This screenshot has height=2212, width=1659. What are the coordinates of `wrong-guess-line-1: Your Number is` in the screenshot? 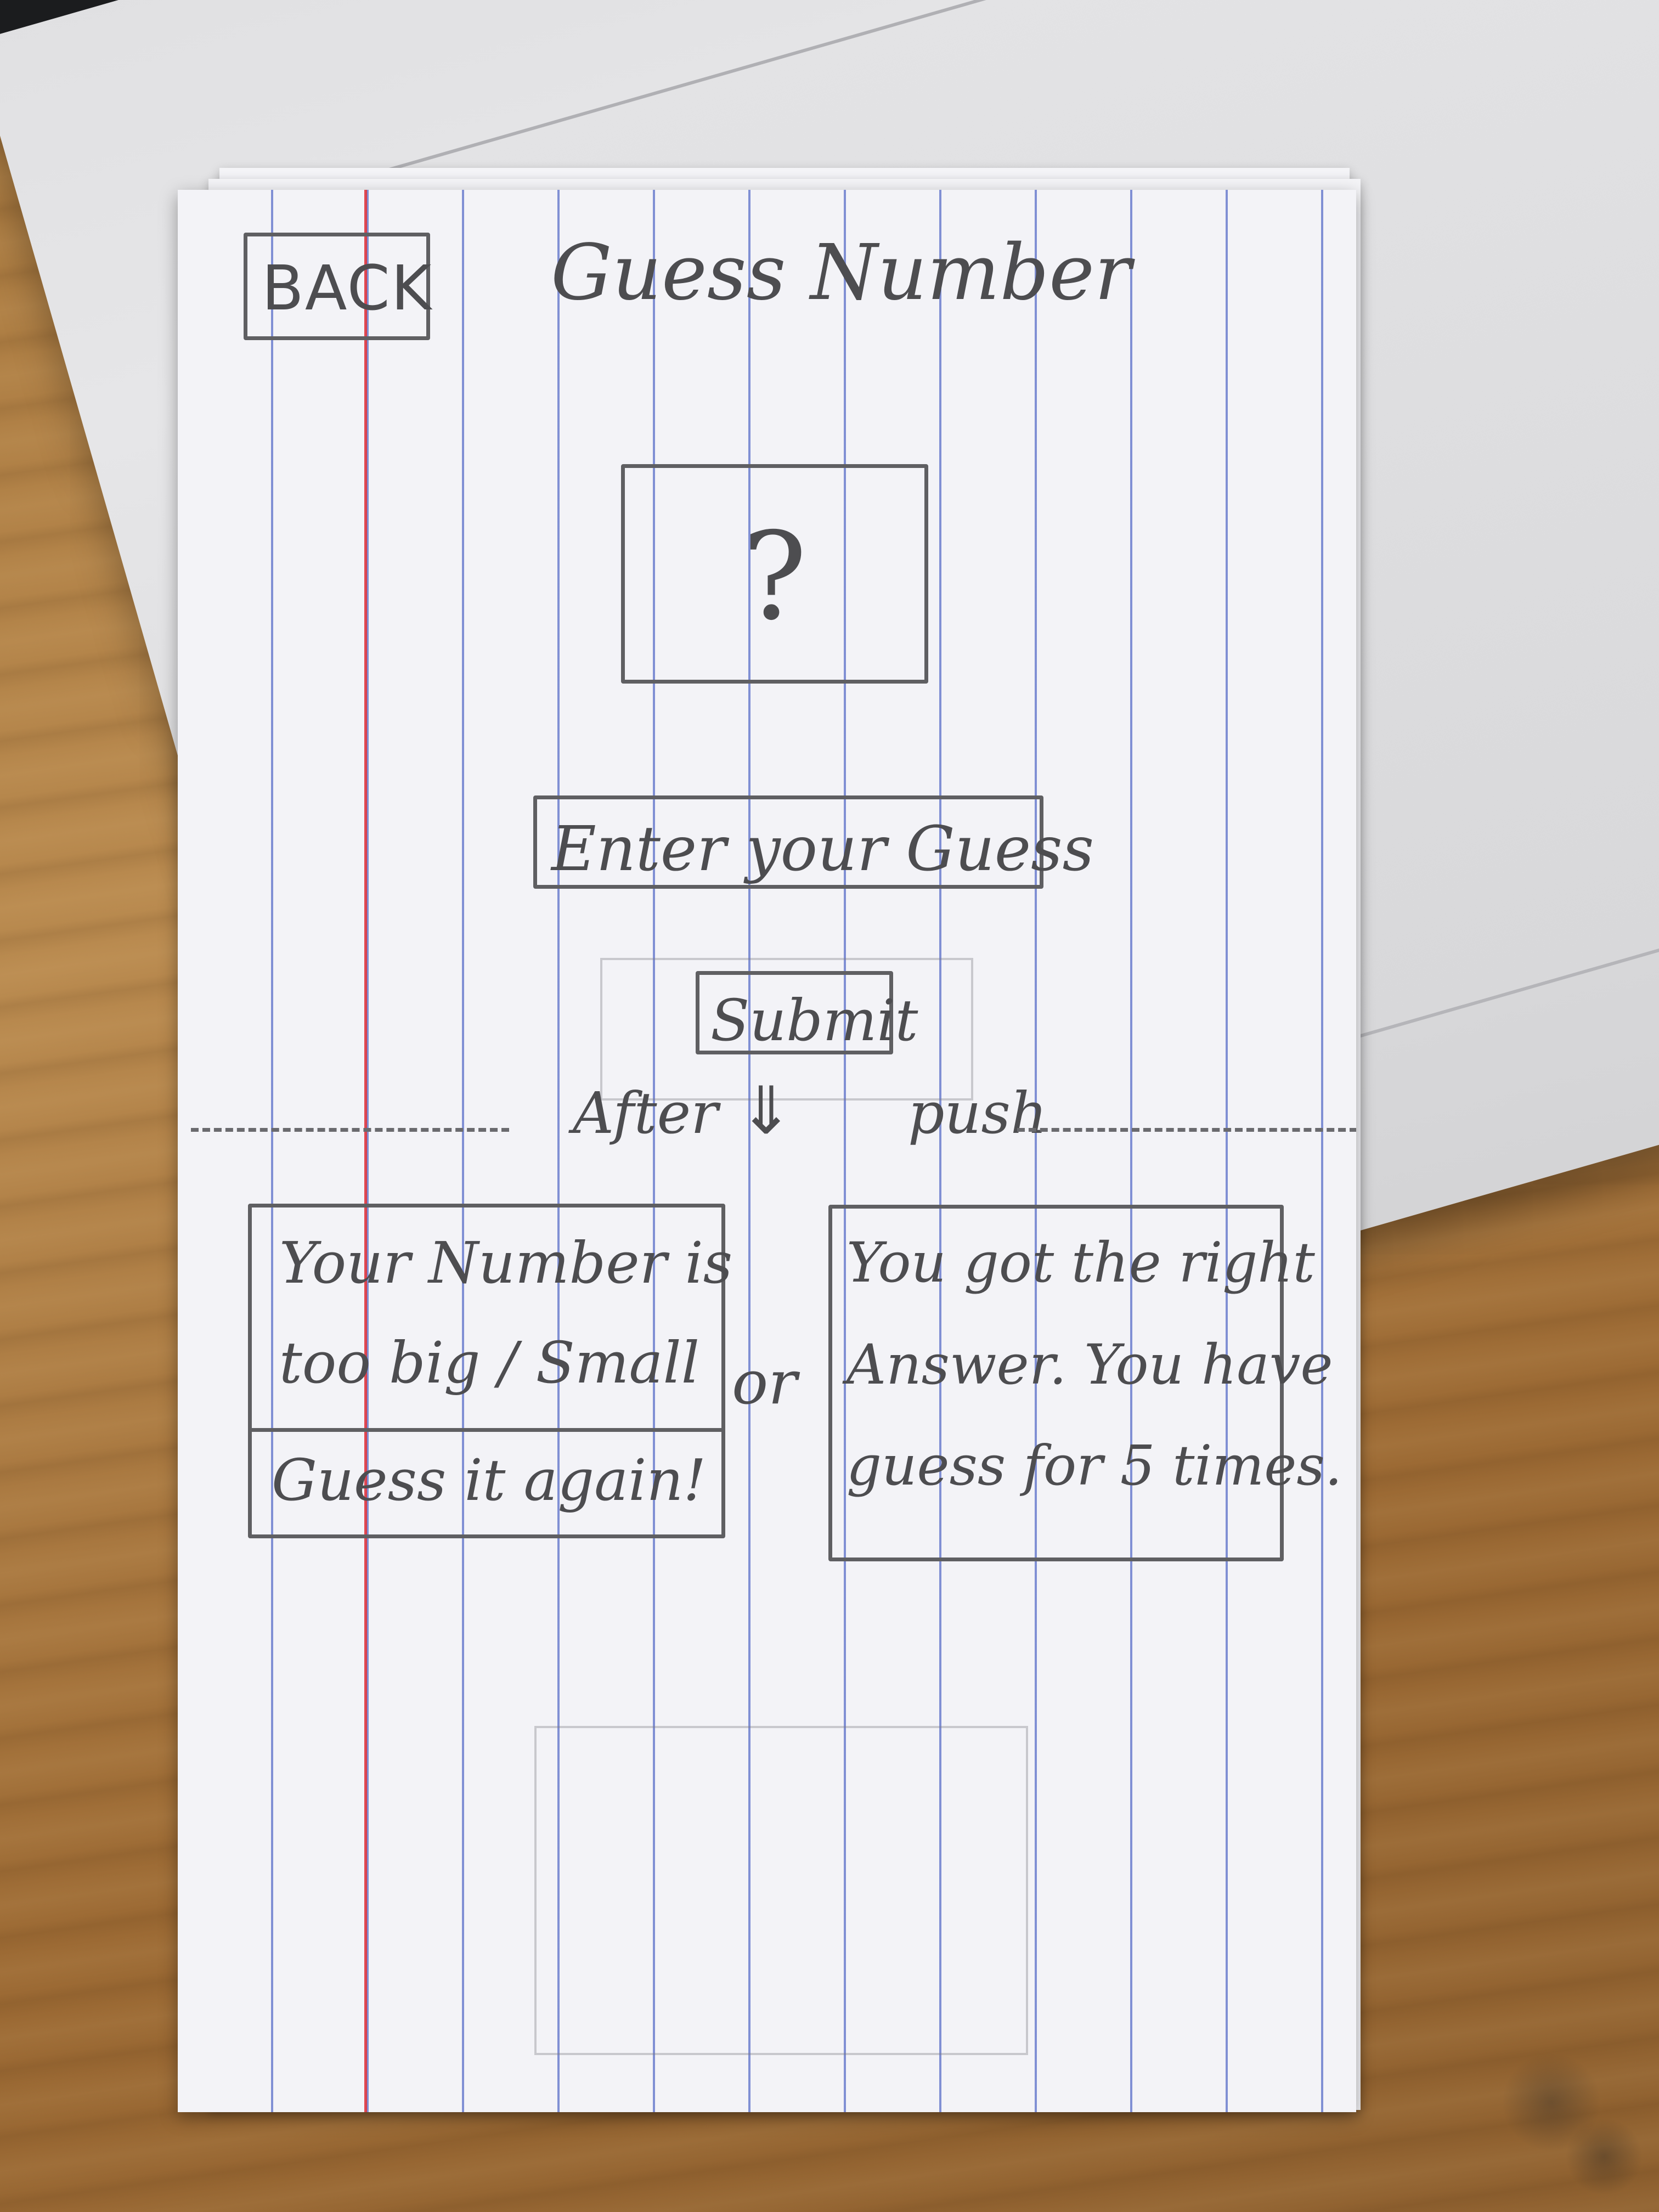 It's located at (506, 1262).